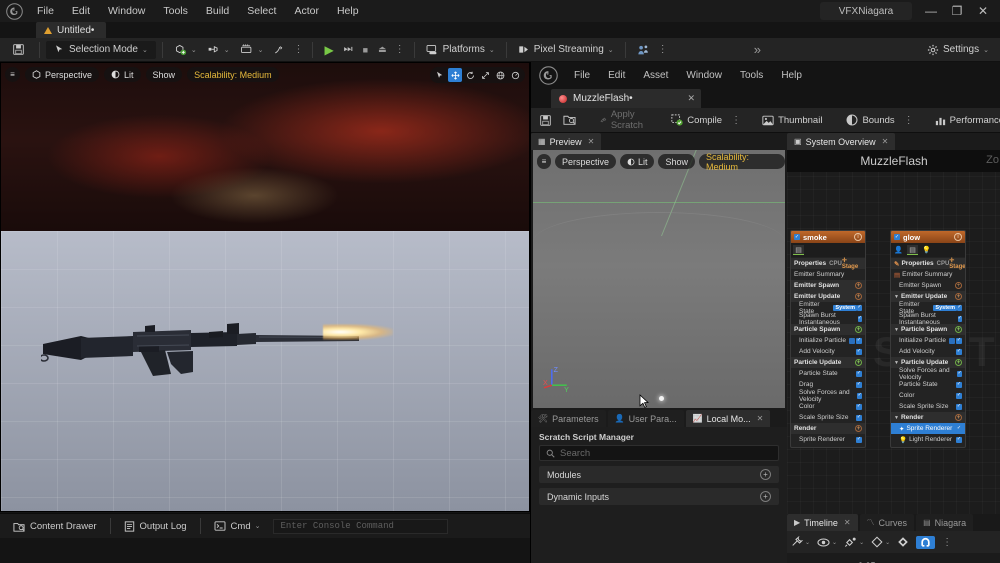  I want to click on menu-select: Select, so click(261, 11).